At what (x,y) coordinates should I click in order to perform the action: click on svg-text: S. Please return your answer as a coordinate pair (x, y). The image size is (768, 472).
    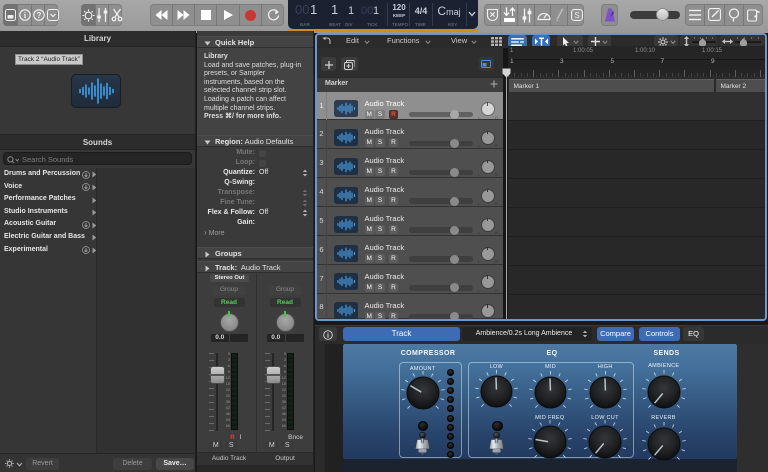
    Looking at the image, I should click on (576, 15).